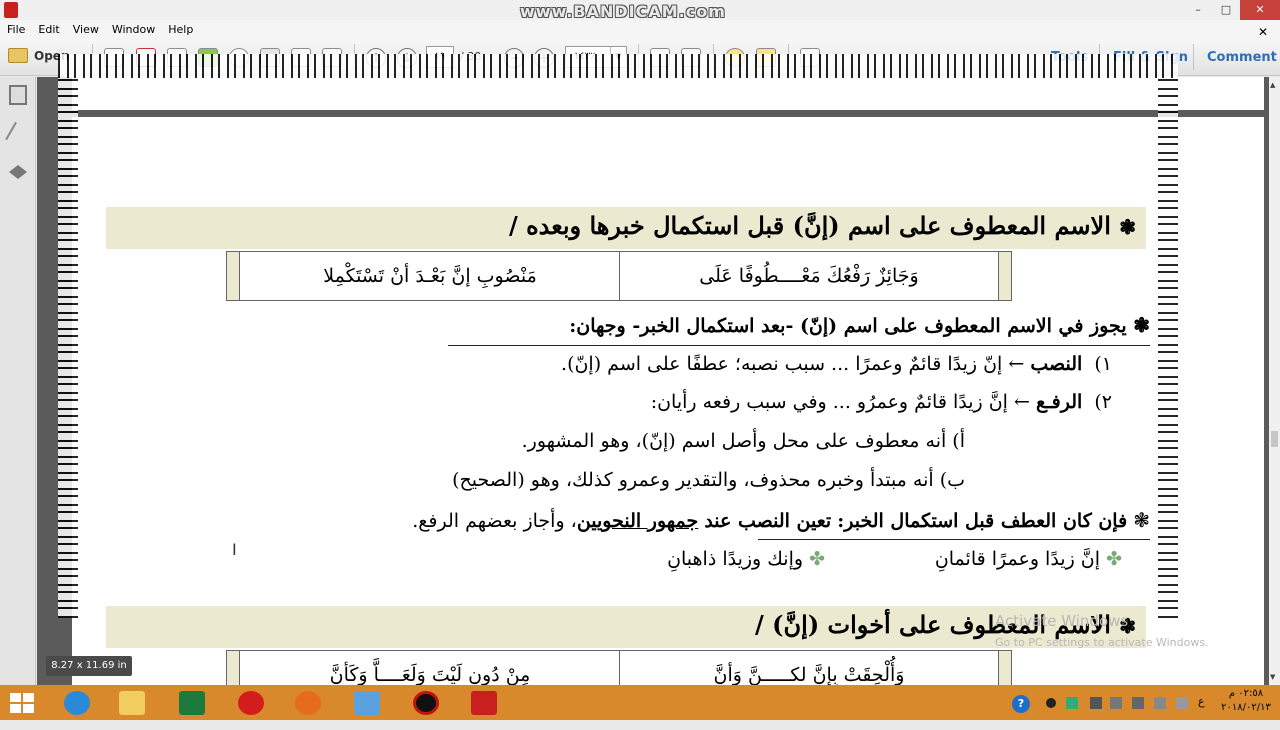  Describe the element at coordinates (1028, 559) in the screenshot. I see `example-1: ✤ إنَّ زيدًا وعمرًا قائمانِ` at that location.